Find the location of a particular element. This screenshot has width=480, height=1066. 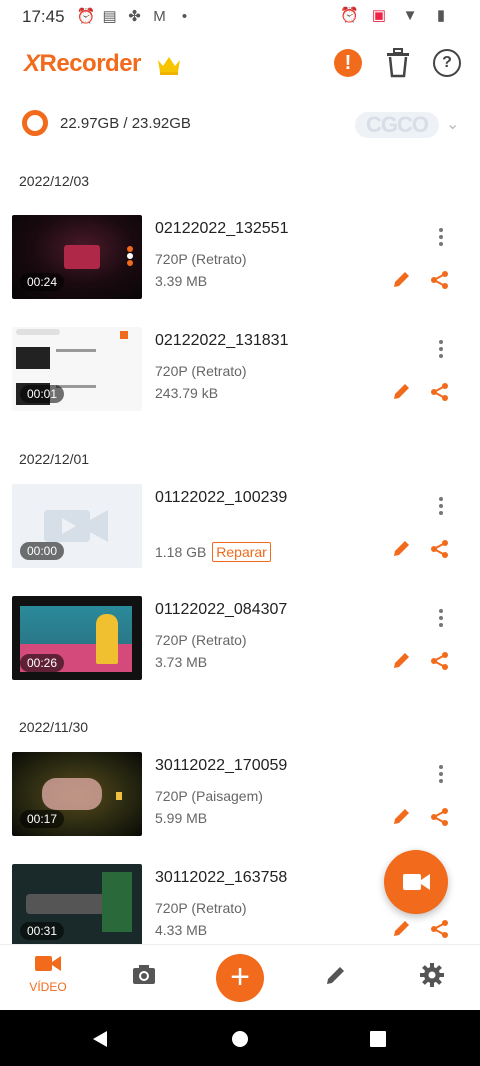

date-header: 2022/12/01 is located at coordinates (54, 459).